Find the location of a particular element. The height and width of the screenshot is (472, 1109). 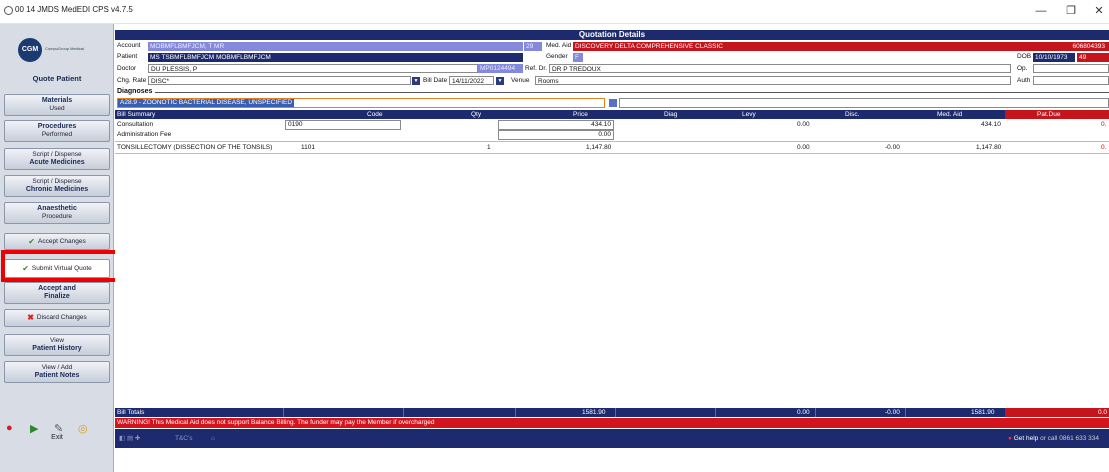

table-row: Consultation 0190 434.10 0.00 434.10 0. is located at coordinates (612, 125).